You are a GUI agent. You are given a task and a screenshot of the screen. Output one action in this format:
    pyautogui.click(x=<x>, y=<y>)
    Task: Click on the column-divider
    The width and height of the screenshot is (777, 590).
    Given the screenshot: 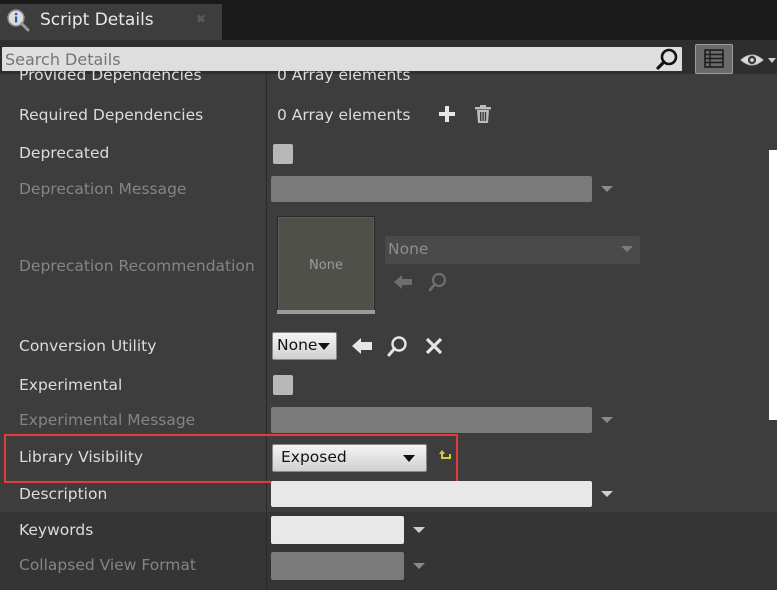 What is the action you would take?
    pyautogui.click(x=266, y=332)
    